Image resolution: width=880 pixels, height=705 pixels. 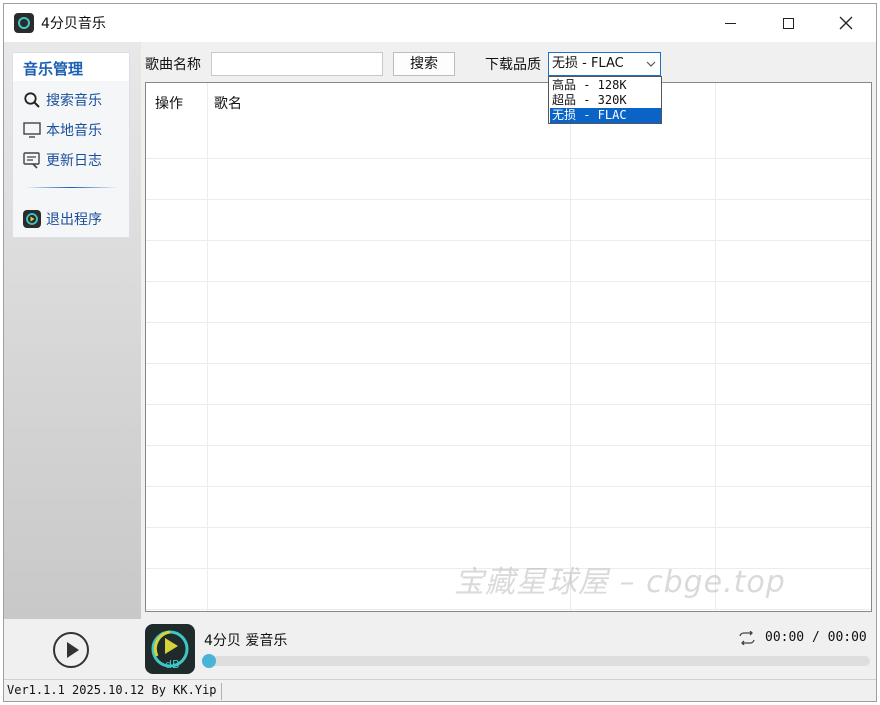 I want to click on play-icon, so click(x=73, y=650).